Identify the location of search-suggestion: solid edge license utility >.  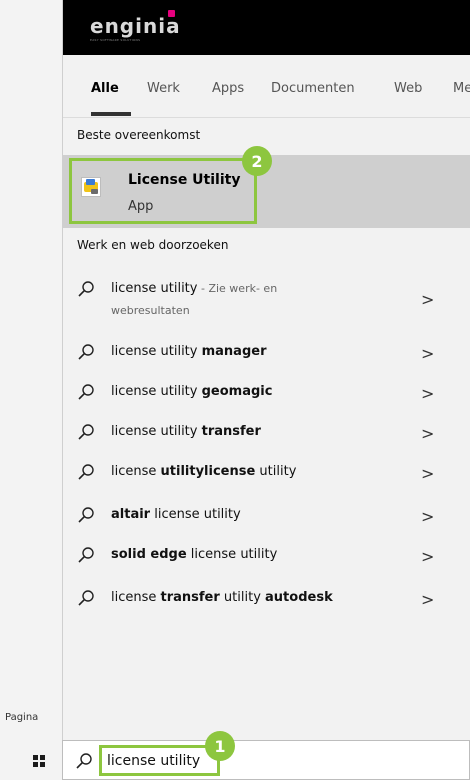
(266, 556).